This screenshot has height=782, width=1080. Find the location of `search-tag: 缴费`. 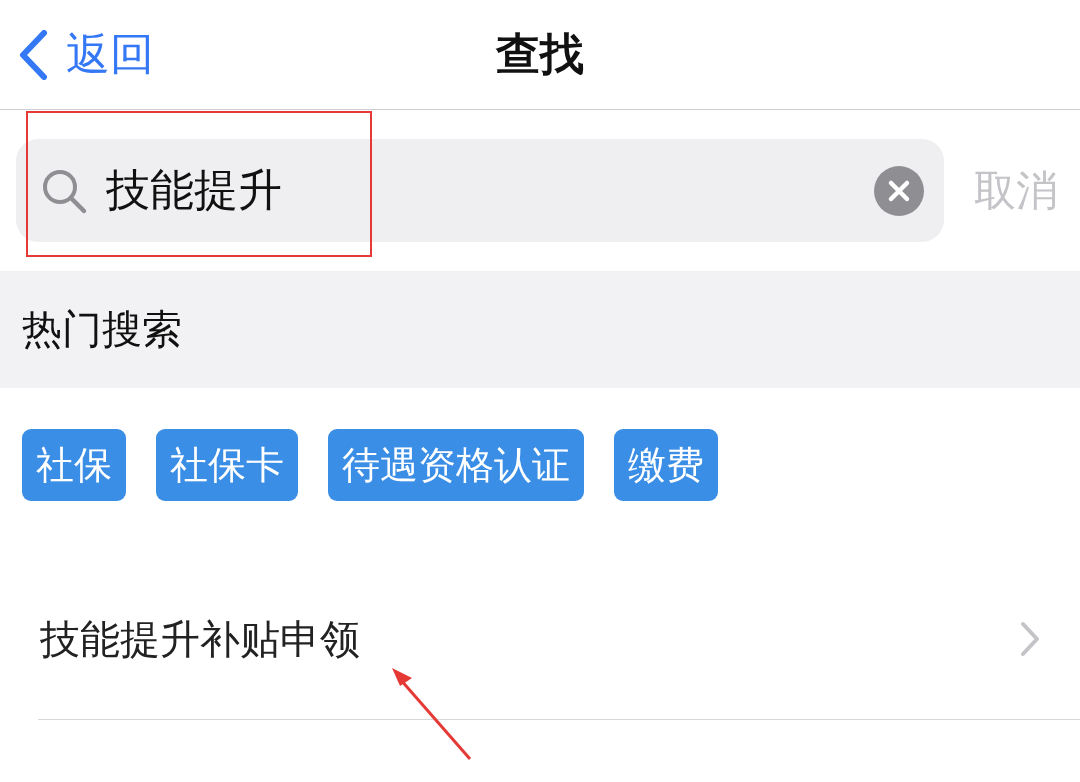

search-tag: 缴费 is located at coordinates (666, 465).